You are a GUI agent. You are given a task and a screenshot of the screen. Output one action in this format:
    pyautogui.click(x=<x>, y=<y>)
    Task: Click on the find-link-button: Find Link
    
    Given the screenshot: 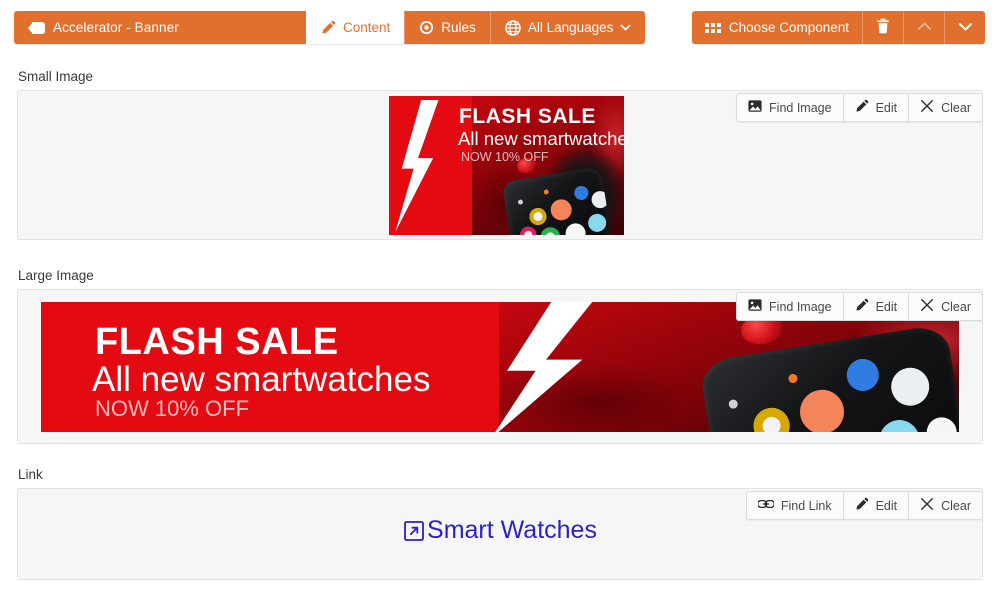 What is the action you would take?
    pyautogui.click(x=794, y=505)
    